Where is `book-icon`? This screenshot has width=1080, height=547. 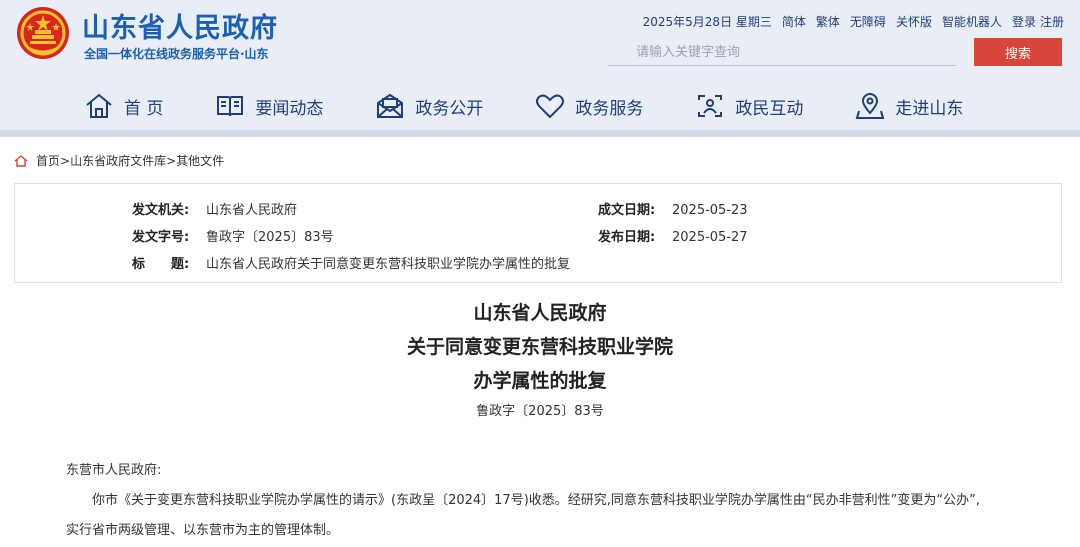
book-icon is located at coordinates (230, 106).